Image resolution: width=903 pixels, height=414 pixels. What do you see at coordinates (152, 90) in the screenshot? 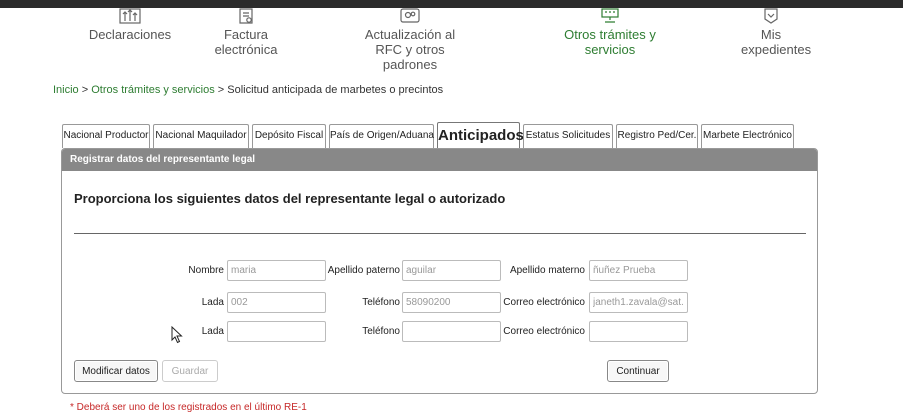
I see `breadcrumb-section-link: Otros trámites y servicios` at bounding box center [152, 90].